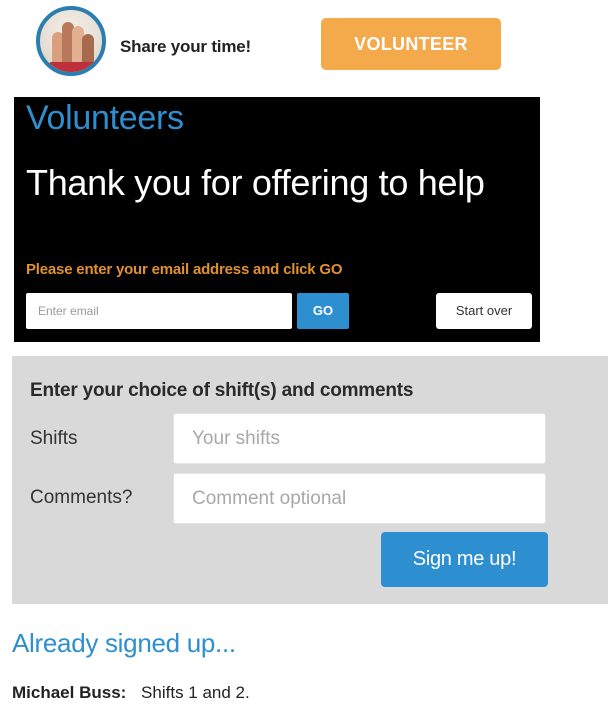 This screenshot has width=608, height=709. What do you see at coordinates (54, 438) in the screenshot?
I see `shifts-label: Shifts` at bounding box center [54, 438].